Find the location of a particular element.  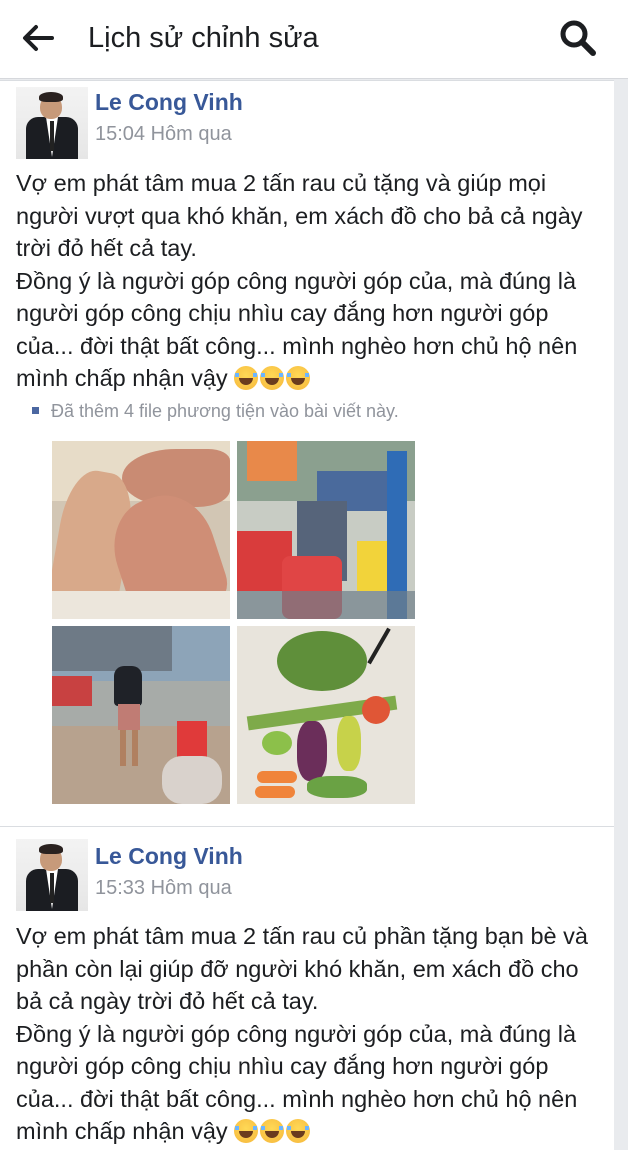

vegetables-on-floor-photo is located at coordinates (326, 715).